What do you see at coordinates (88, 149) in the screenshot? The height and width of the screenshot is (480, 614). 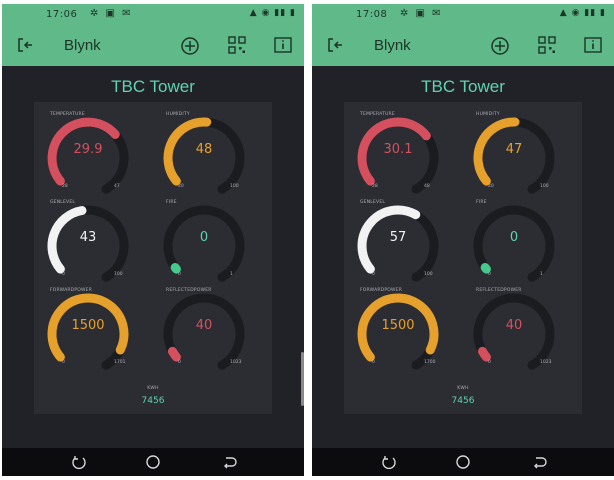 I see `gauge-value: 29.9` at bounding box center [88, 149].